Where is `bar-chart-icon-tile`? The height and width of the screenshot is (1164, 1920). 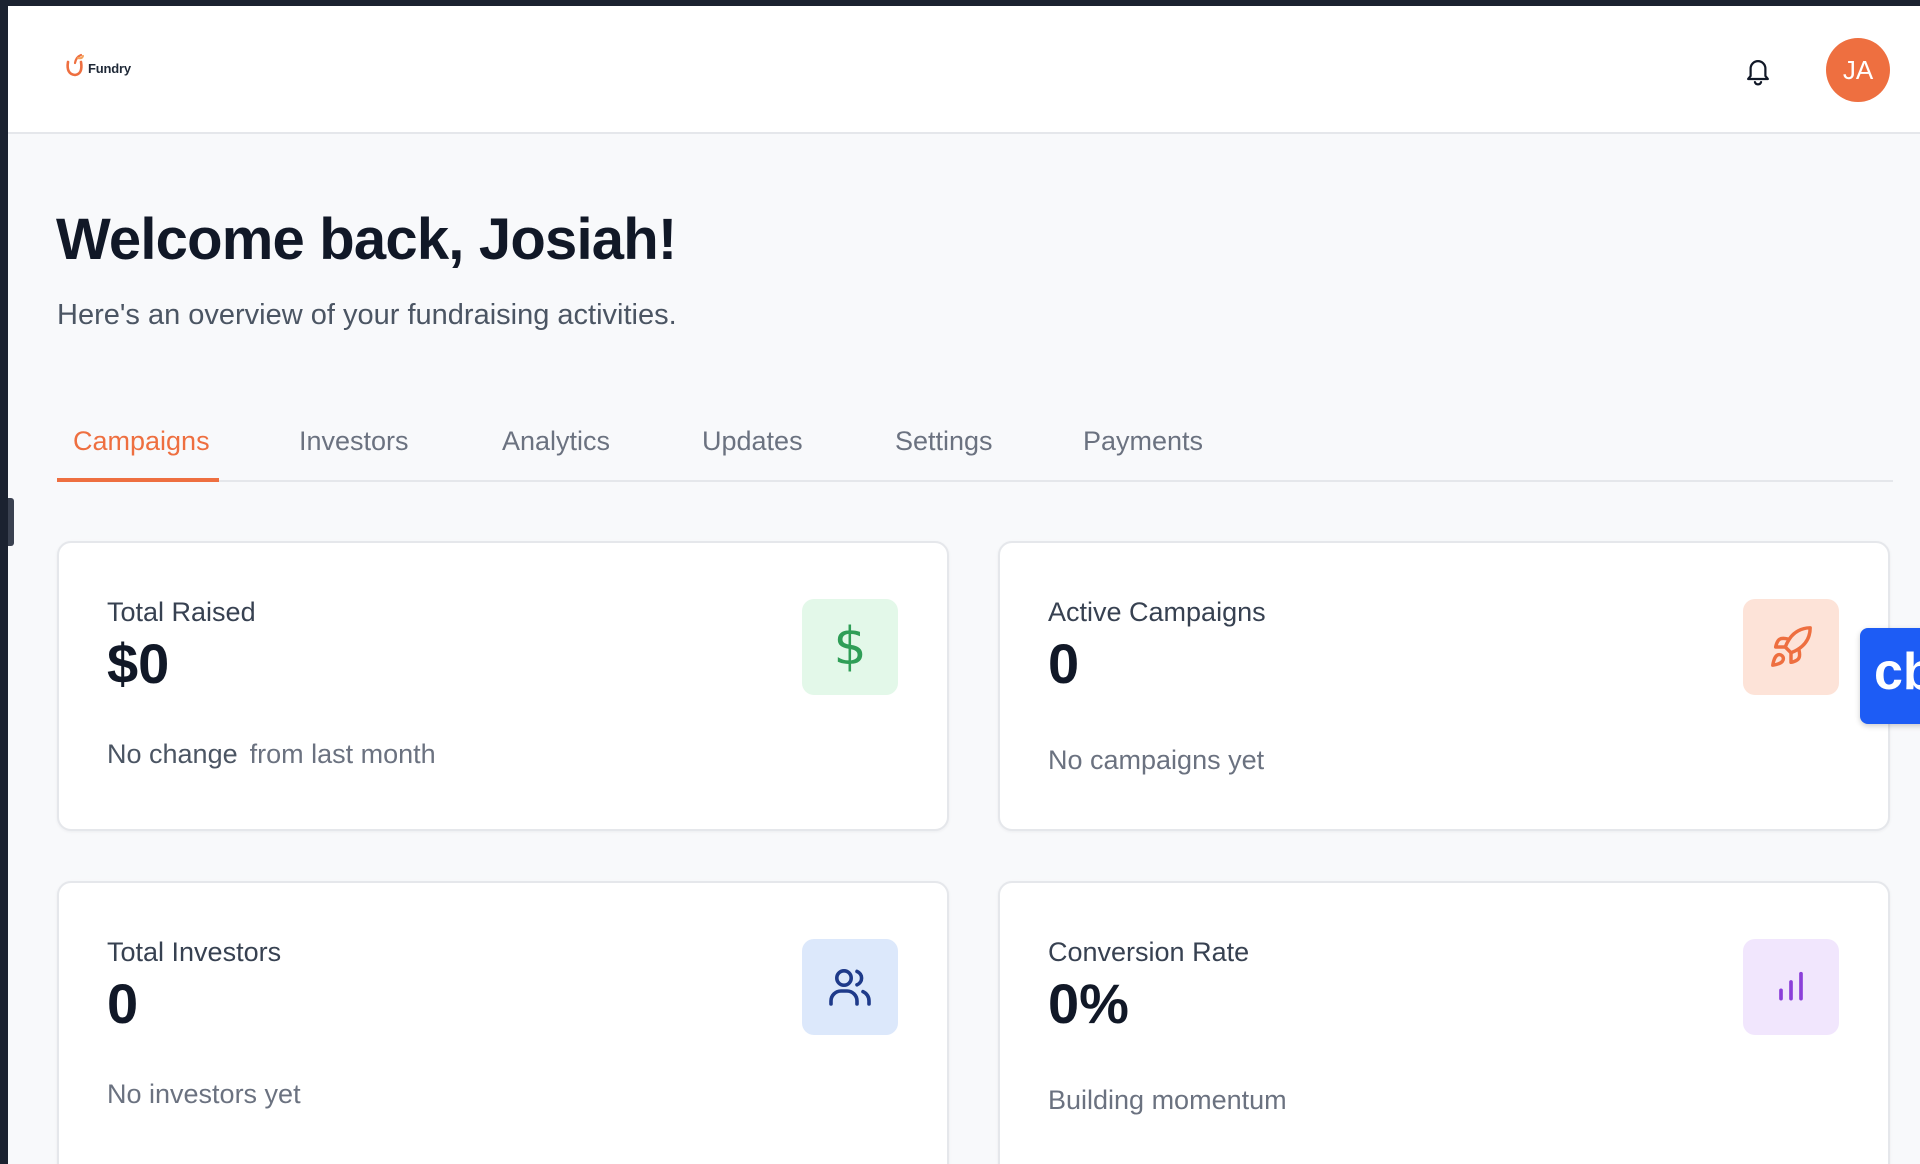 bar-chart-icon-tile is located at coordinates (1791, 987).